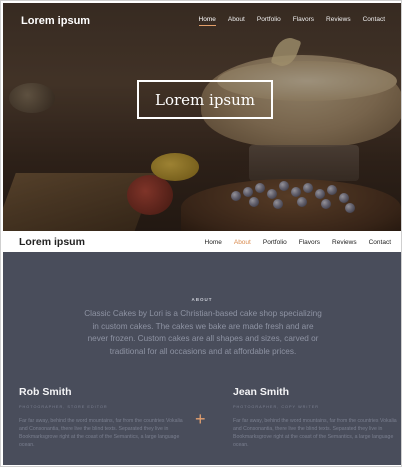  Describe the element at coordinates (52, 242) in the screenshot. I see `sticky-brand-logo: Lorem ipsum` at that location.